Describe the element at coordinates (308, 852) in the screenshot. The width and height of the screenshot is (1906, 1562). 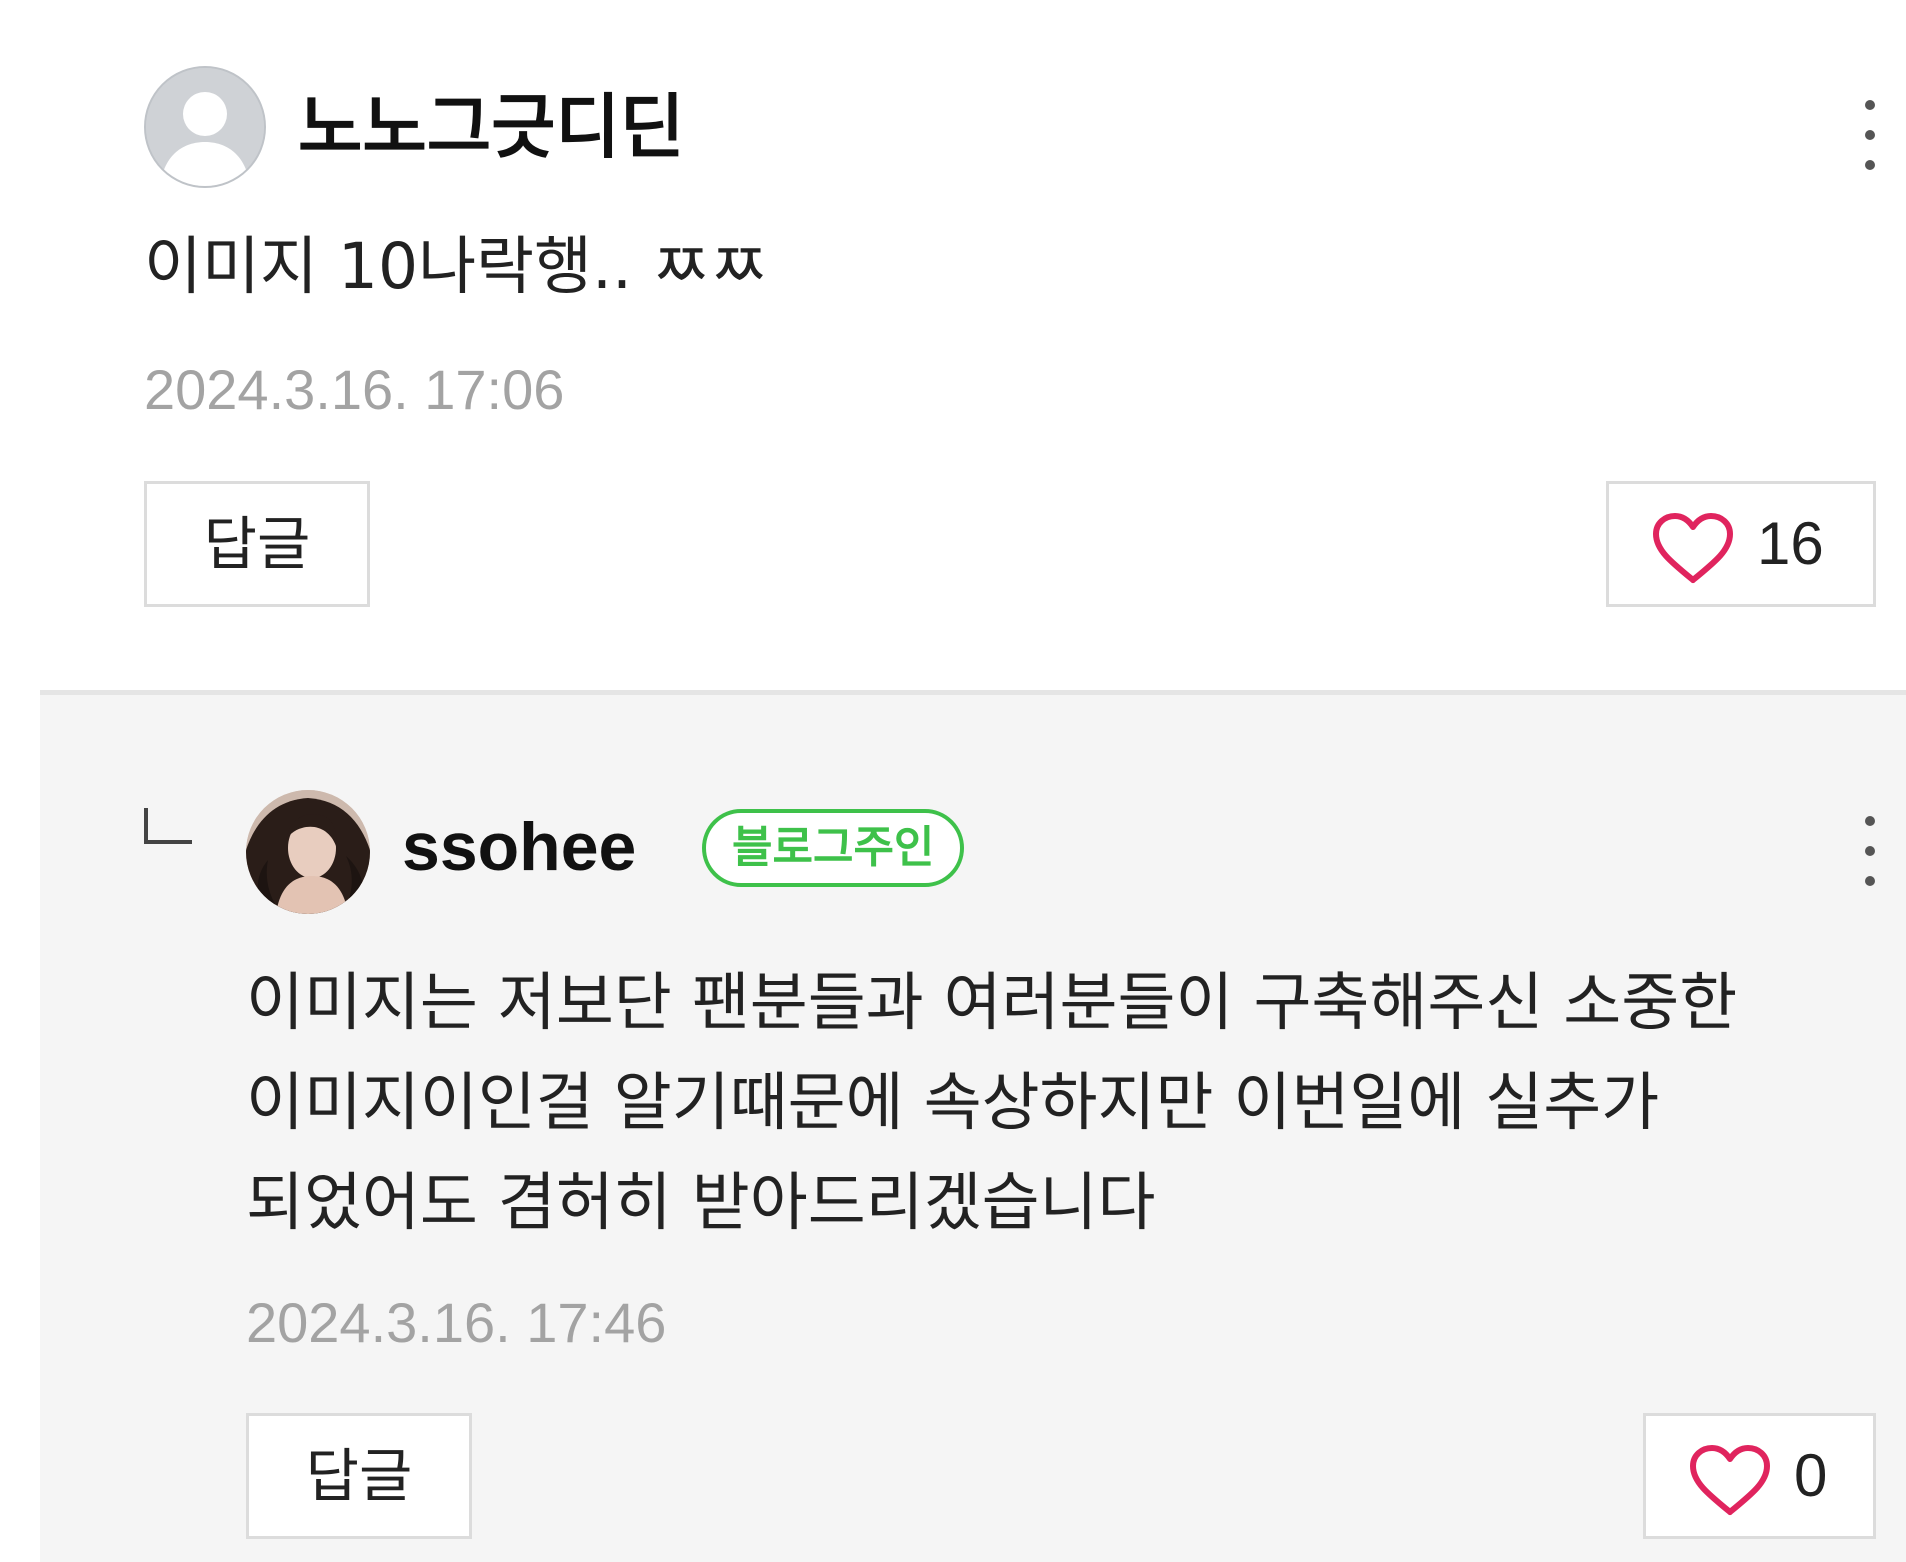
I see `avatar` at that location.